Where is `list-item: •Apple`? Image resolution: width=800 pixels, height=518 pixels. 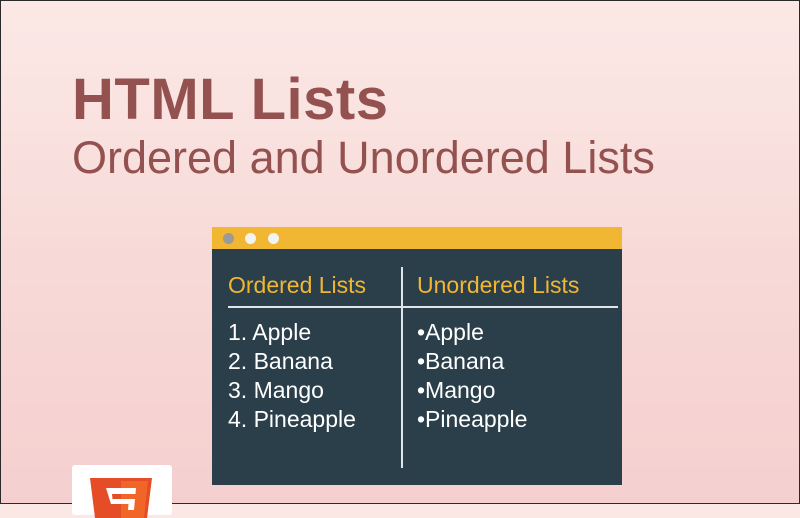 list-item: •Apple is located at coordinates (450, 332).